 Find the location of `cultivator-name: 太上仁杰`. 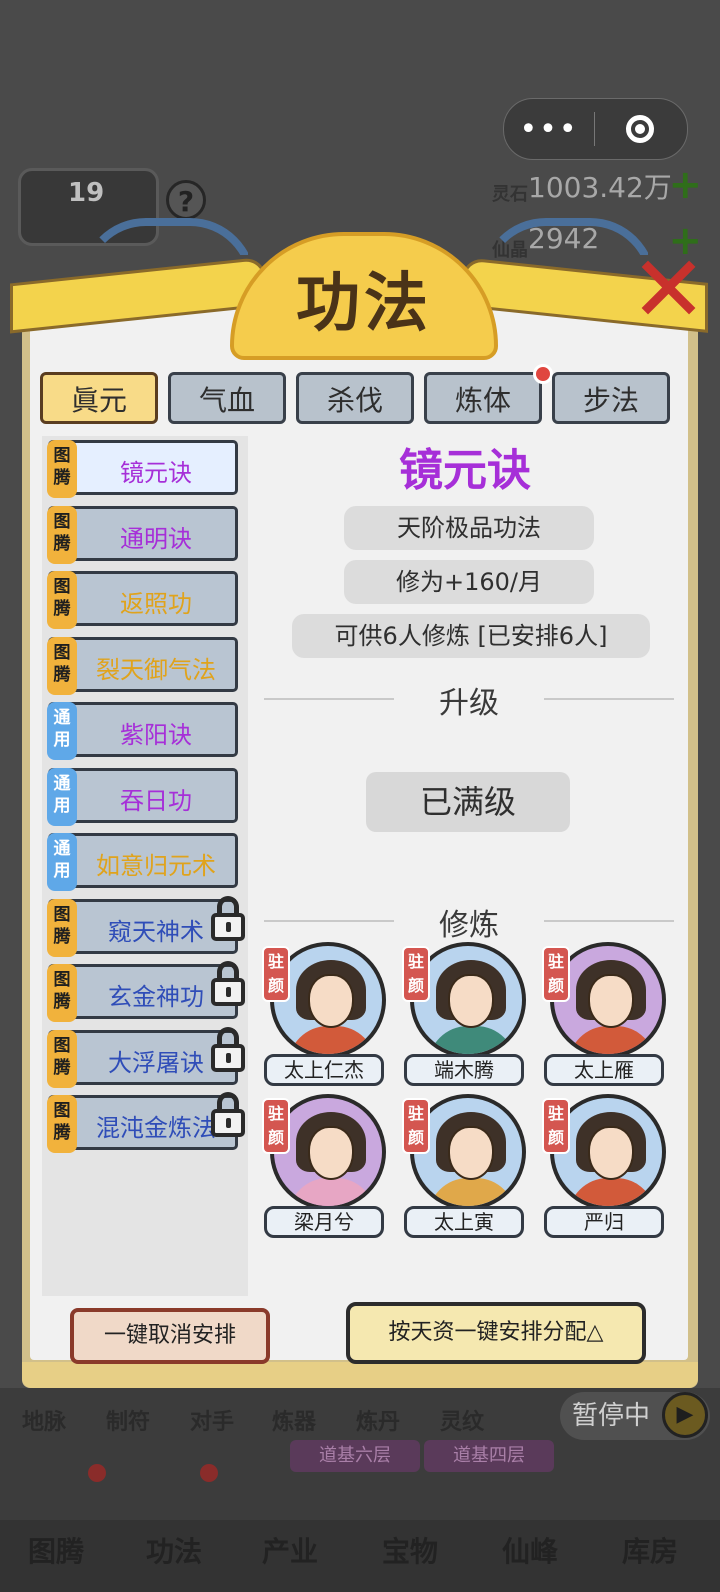

cultivator-name: 太上仁杰 is located at coordinates (324, 1070).